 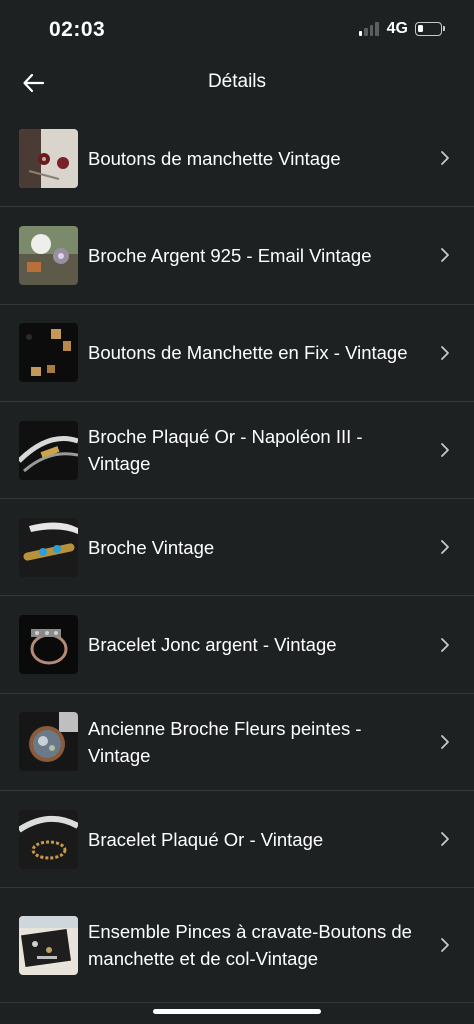 What do you see at coordinates (212, 645) in the screenshot?
I see `item-label: Bracelet Jonc argent - Vintage` at bounding box center [212, 645].